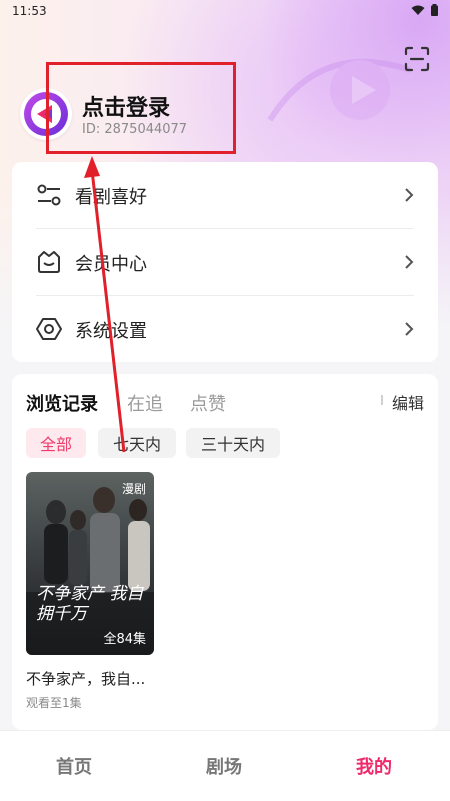 The image size is (450, 801). I want to click on status-time: 11:53, so click(29, 11).